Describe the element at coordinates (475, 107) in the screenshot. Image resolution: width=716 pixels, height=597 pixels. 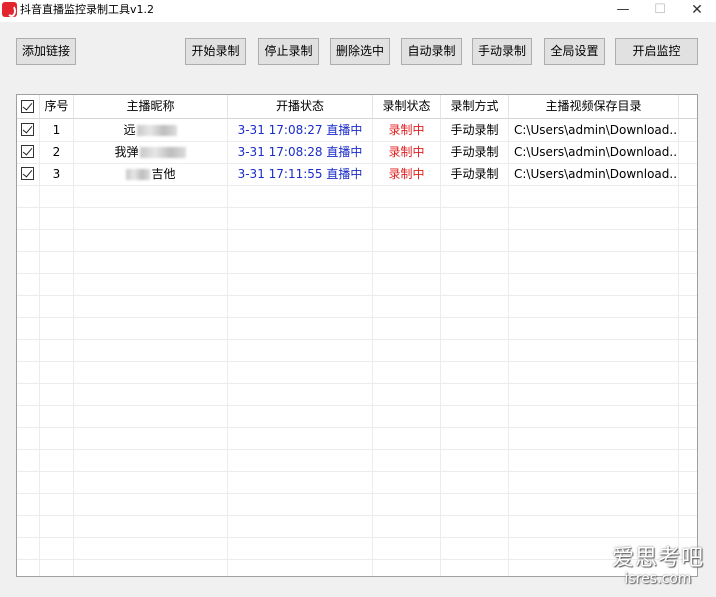
I see `header-record-mode: 录制方式` at that location.